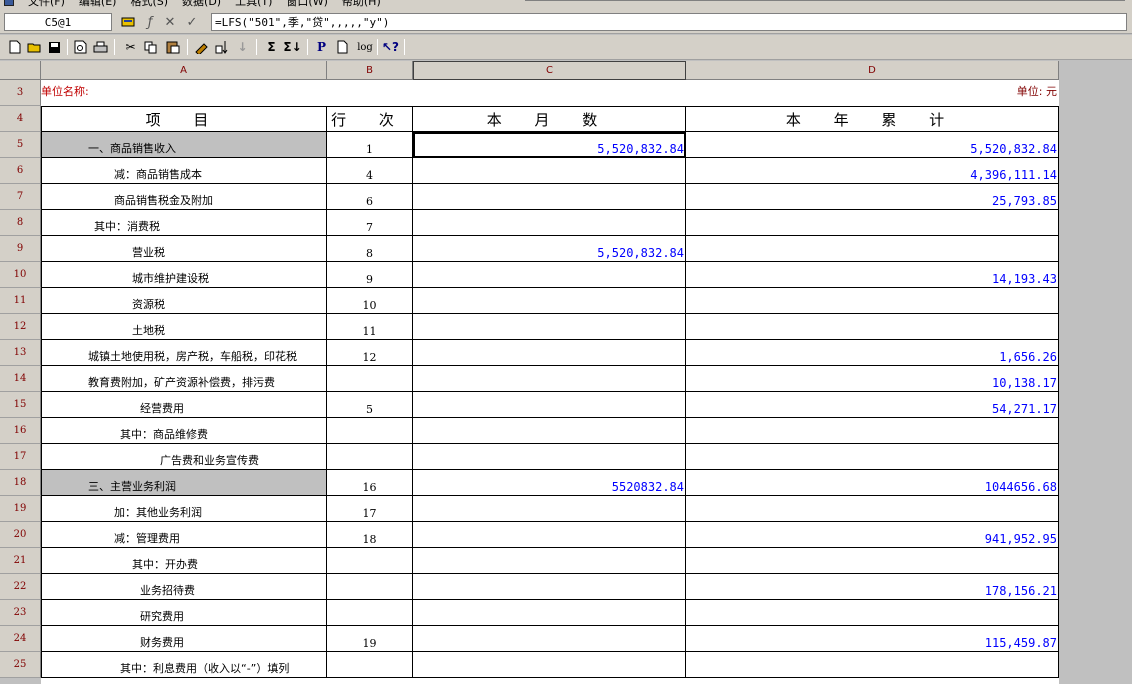 Image resolution: width=1132 pixels, height=684 pixels. I want to click on cell-year: 4,396,111.14, so click(872, 171).